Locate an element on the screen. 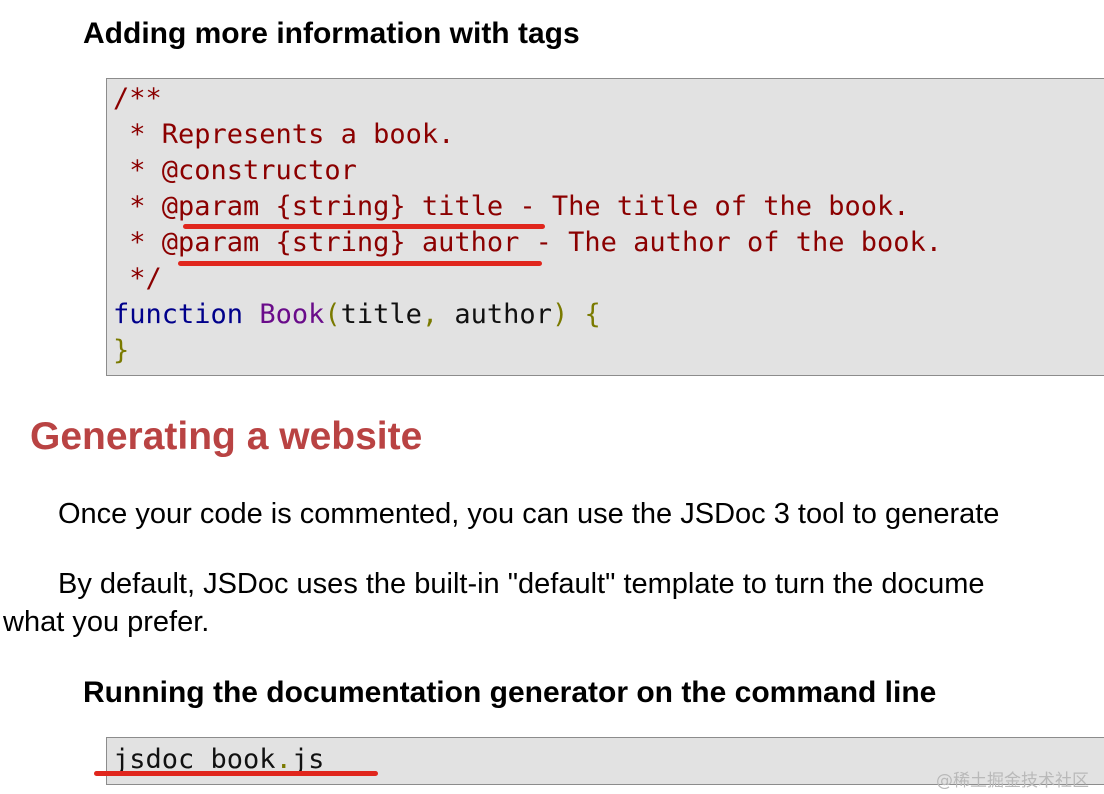 This screenshot has height=794, width=1104. code-token: , is located at coordinates (430, 314).